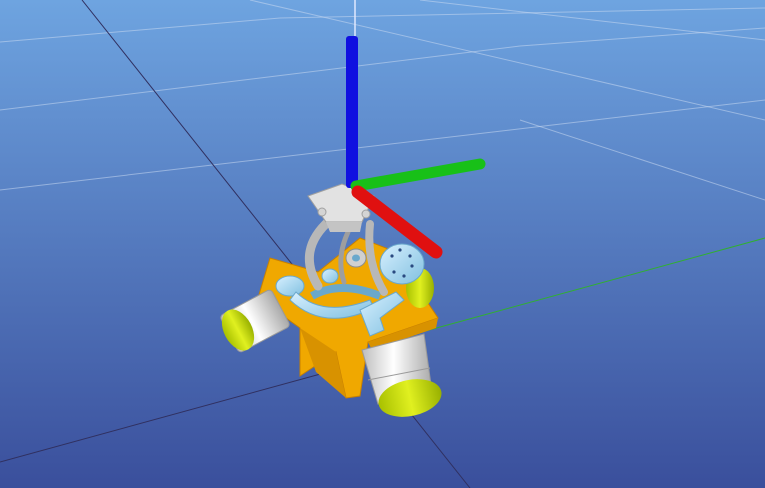  What do you see at coordinates (352, 112) in the screenshot?
I see `z-axis-icon` at bounding box center [352, 112].